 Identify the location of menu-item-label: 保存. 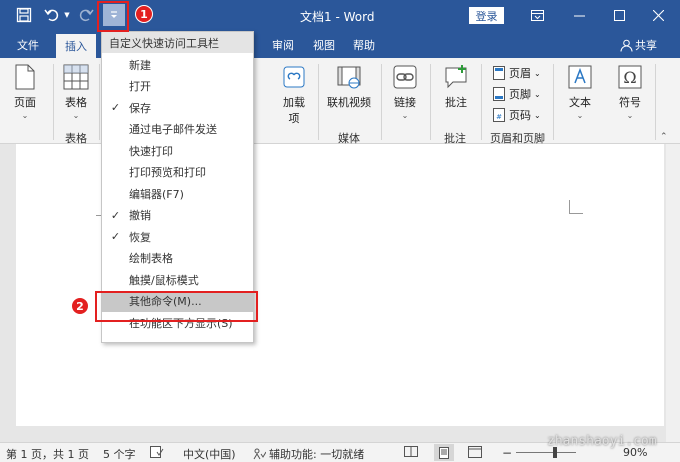
(140, 108).